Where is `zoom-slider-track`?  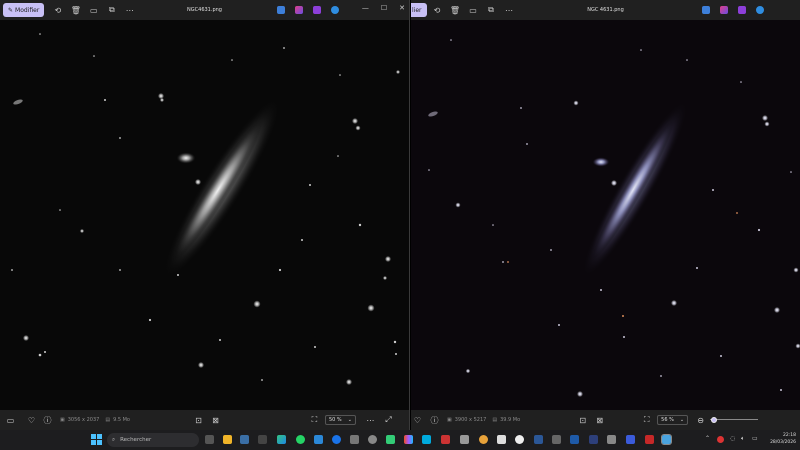 zoom-slider-track is located at coordinates (734, 419).